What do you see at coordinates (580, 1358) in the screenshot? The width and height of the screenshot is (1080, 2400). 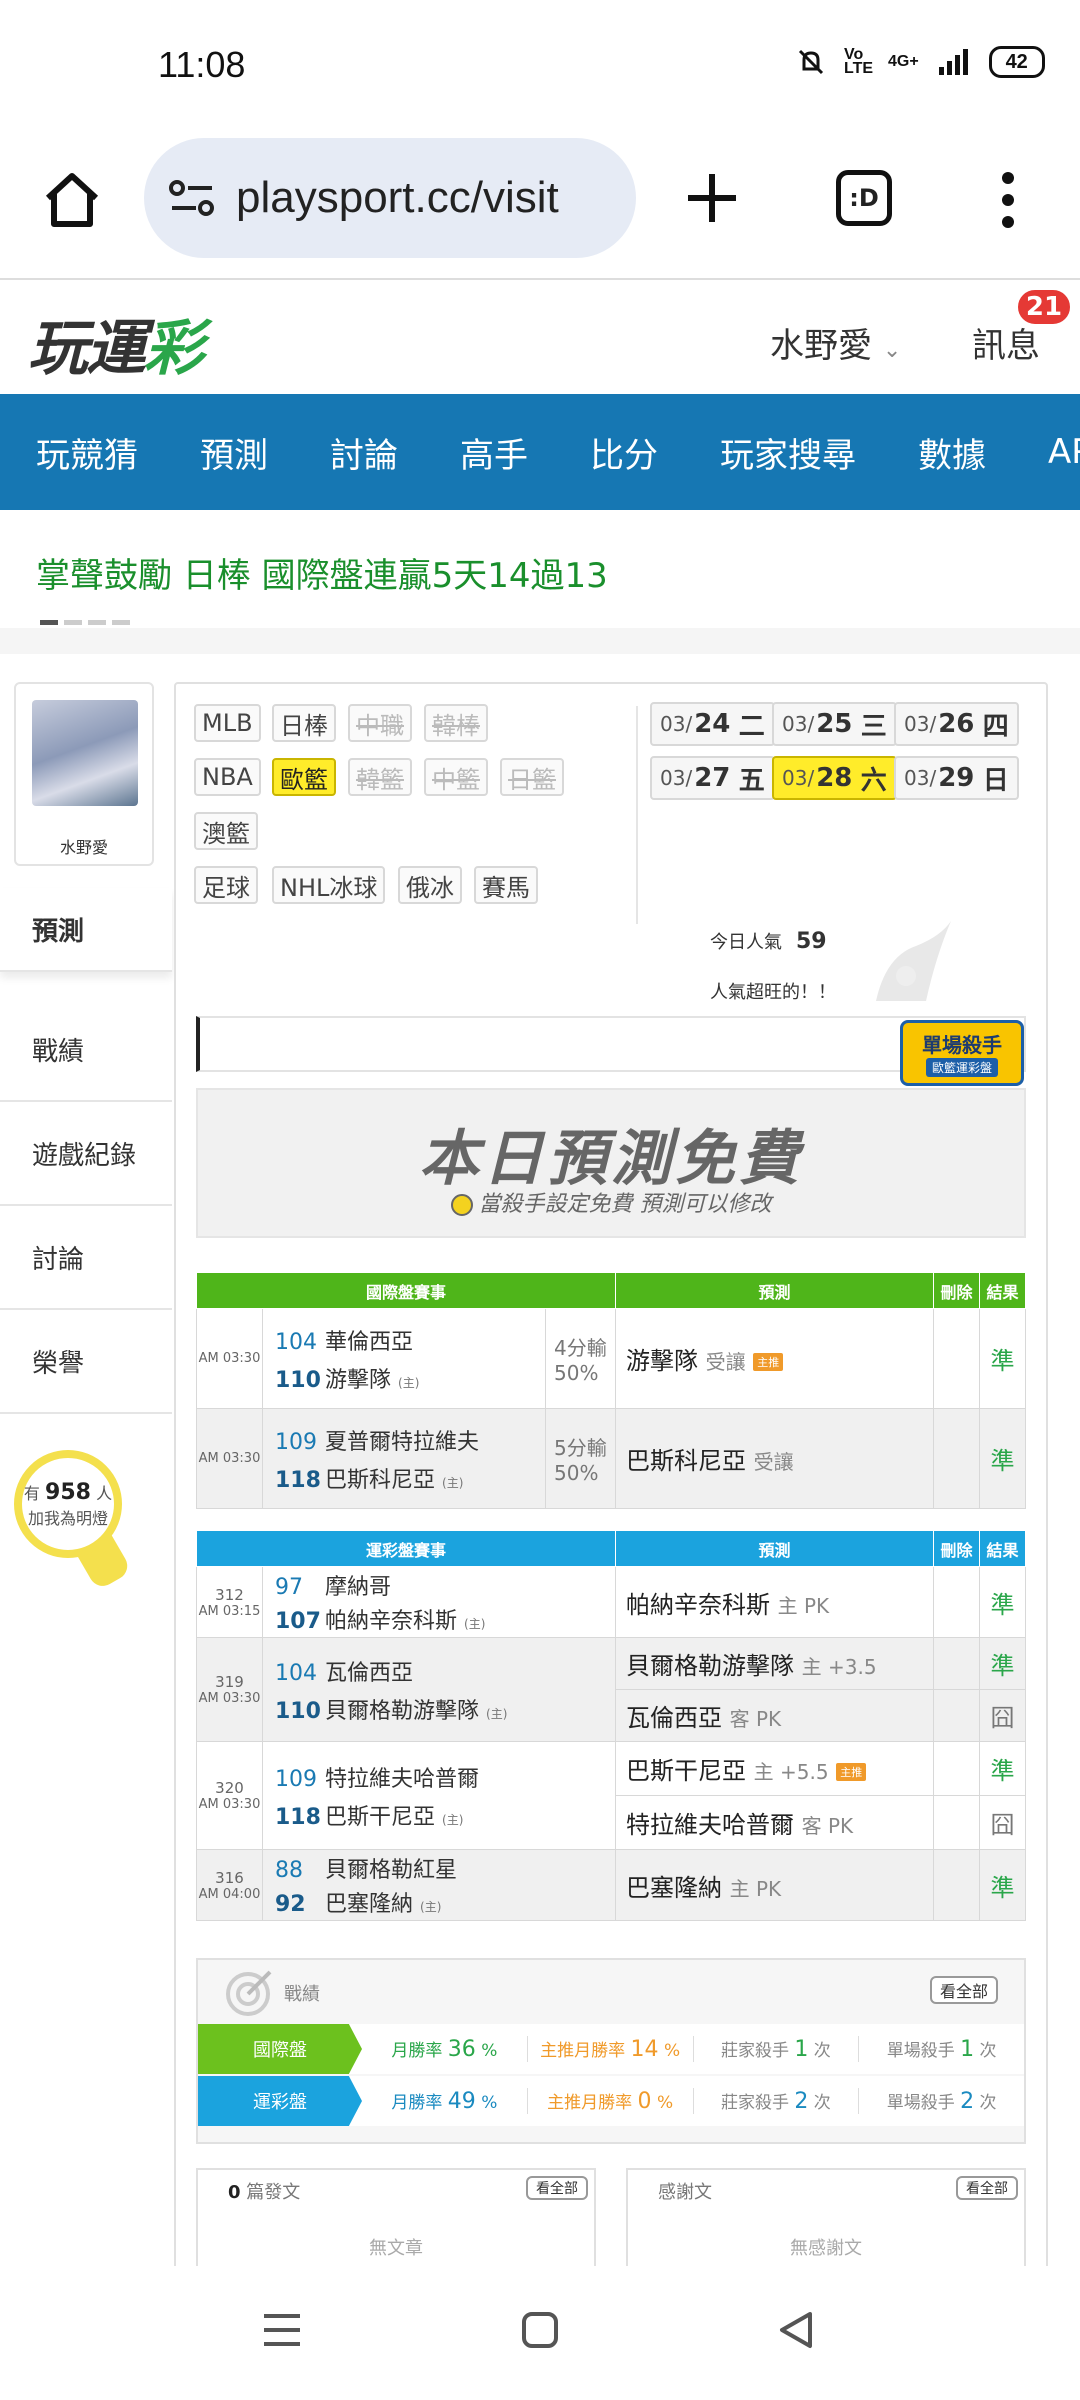 I see `game-odds: 4分輸 50%` at bounding box center [580, 1358].